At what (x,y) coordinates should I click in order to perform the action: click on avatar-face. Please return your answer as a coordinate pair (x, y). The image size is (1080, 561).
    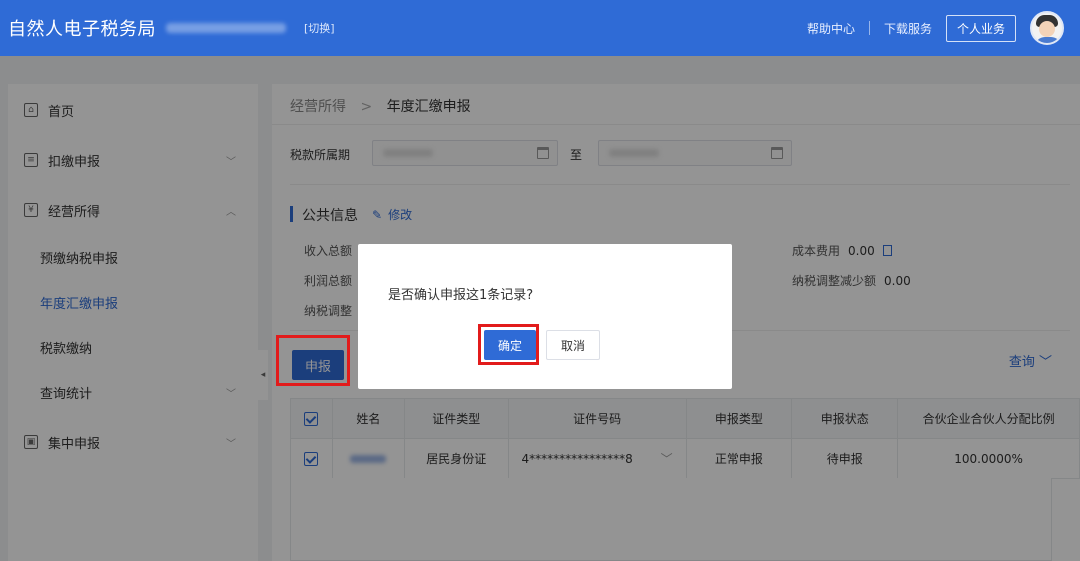
    Looking at the image, I should click on (1047, 29).